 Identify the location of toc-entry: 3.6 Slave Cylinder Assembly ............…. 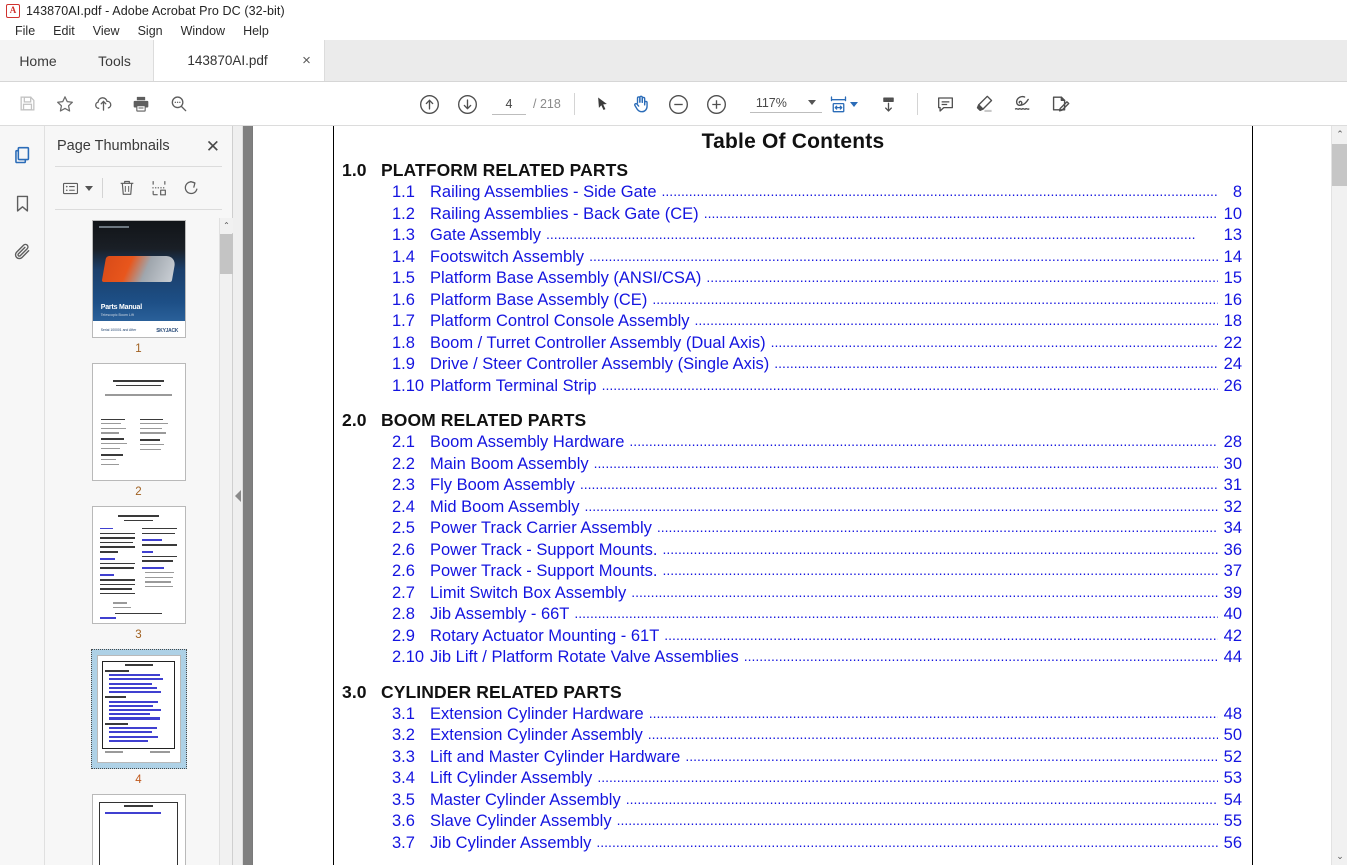
(792, 822).